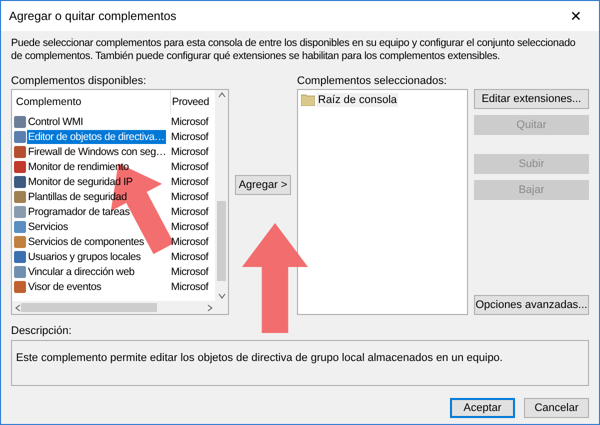 The width and height of the screenshot is (600, 425). Describe the element at coordinates (64, 287) in the screenshot. I see `snap-in-name: Visor de eventos` at that location.